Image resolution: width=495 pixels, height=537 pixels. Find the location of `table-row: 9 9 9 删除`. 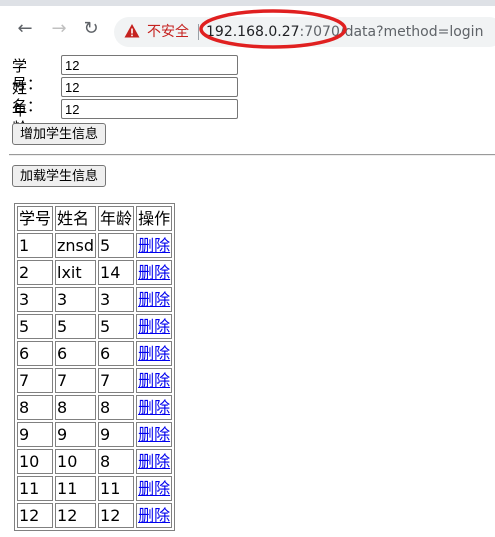

table-row: 9 9 9 删除 is located at coordinates (95, 434).